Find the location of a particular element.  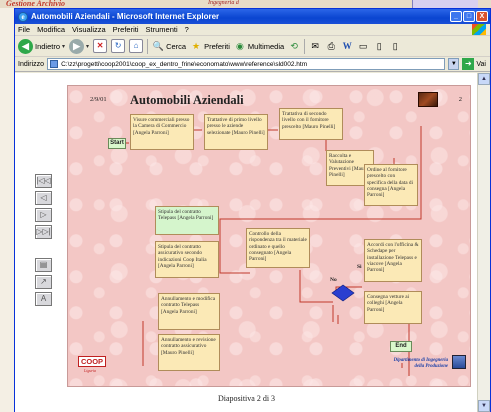

notes-button: ▤ is located at coordinates (43, 265).